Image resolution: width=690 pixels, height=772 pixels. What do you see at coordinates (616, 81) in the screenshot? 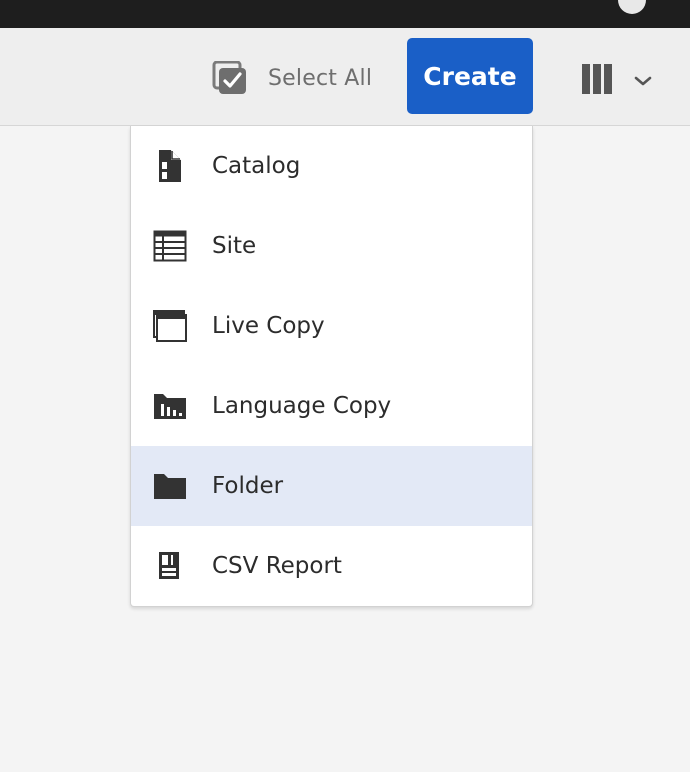
I see `view-switcher-button` at bounding box center [616, 81].